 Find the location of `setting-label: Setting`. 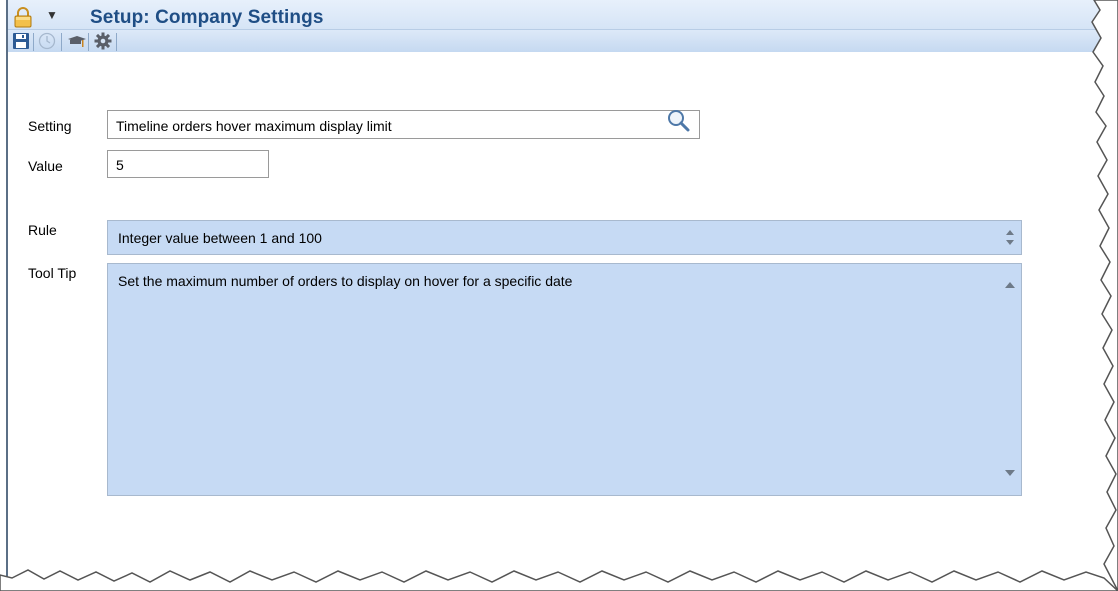

setting-label: Setting is located at coordinates (50, 126).